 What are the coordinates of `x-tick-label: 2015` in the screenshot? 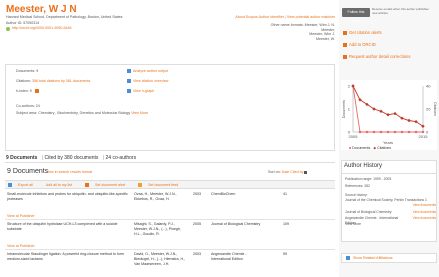 It's located at (424, 136).